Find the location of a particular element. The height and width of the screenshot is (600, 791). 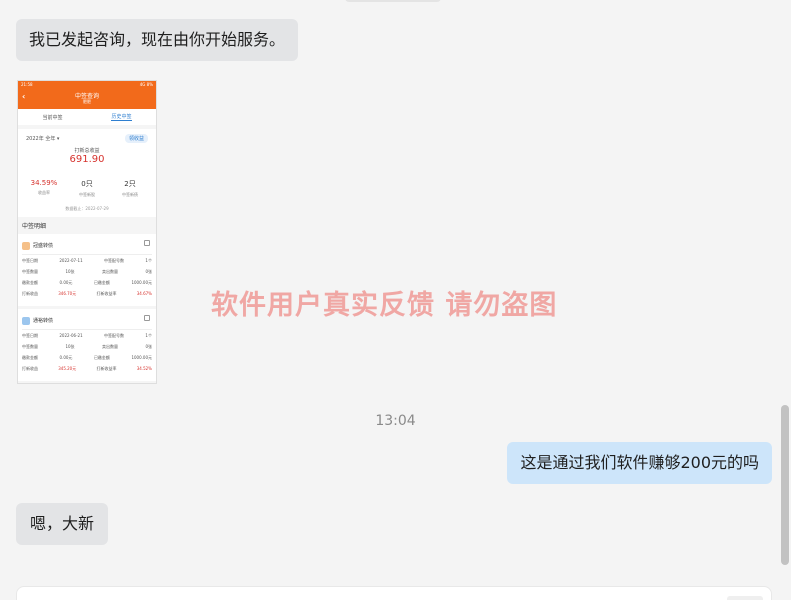

user-message-text: 这是通过我们软件赚够200元的吗 is located at coordinates (639, 462).